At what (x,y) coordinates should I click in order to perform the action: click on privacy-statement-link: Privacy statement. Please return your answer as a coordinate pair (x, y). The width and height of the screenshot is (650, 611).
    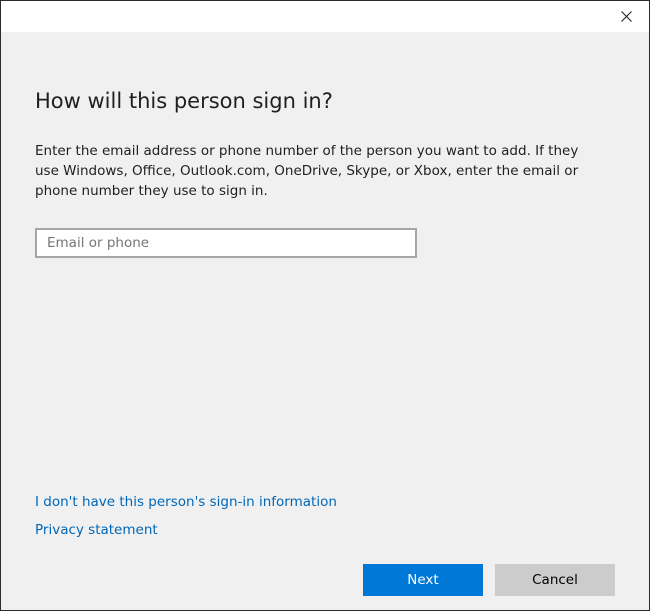
    Looking at the image, I should click on (96, 530).